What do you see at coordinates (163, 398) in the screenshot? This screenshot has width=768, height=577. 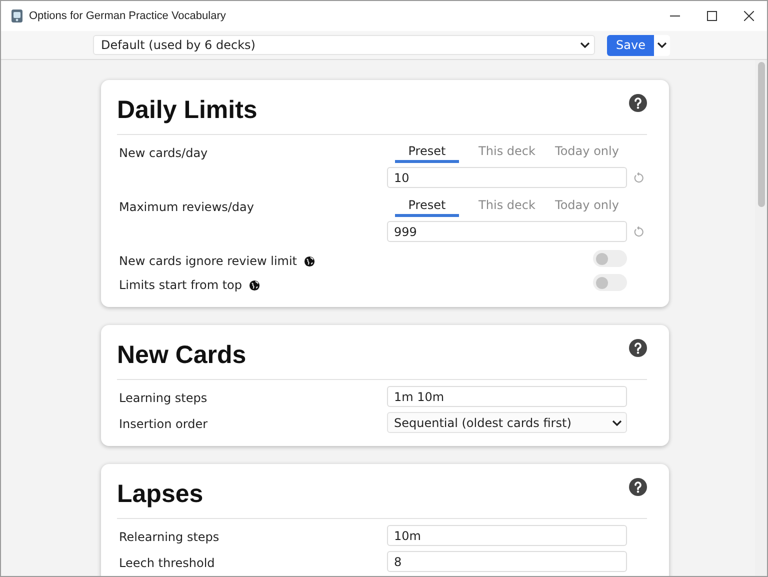 I see `setting-label: Learning steps` at bounding box center [163, 398].